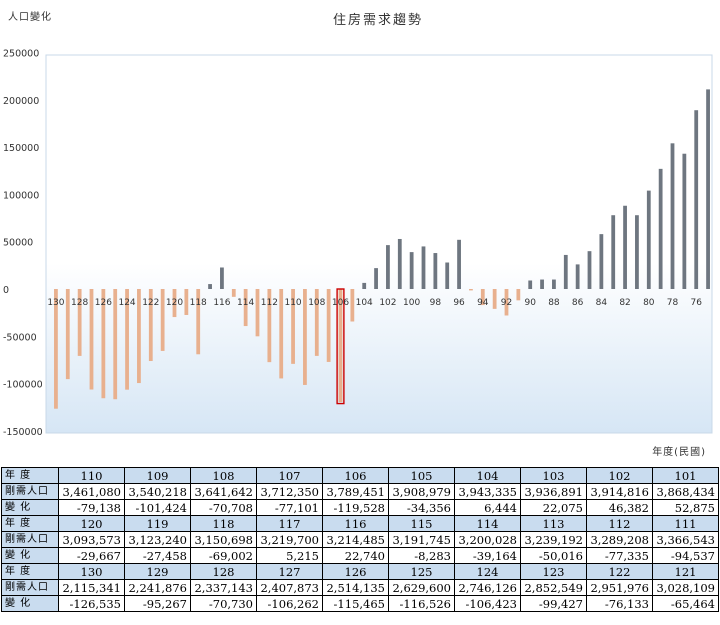 This screenshot has width=720, height=625. What do you see at coordinates (21, 54) in the screenshot?
I see `y-tick-label: 250000` at bounding box center [21, 54].